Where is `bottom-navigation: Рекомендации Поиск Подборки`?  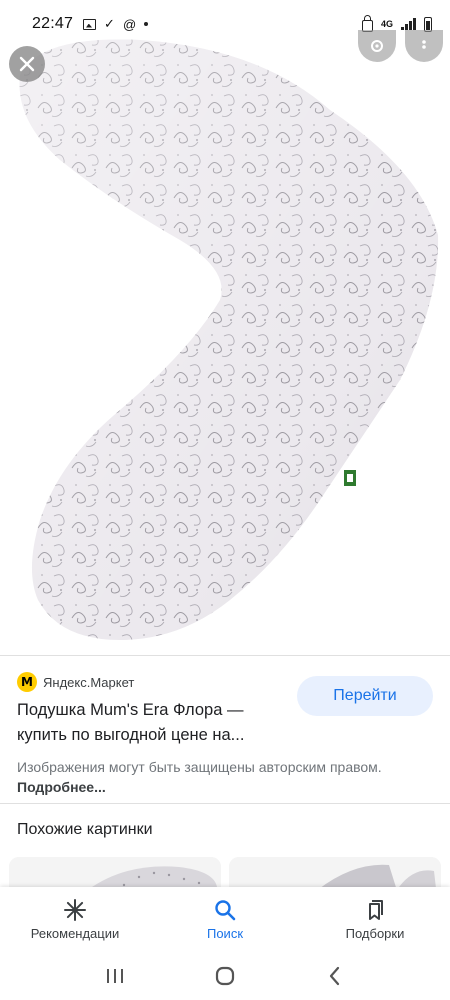 bottom-navigation: Рекомендации Поиск Подборки is located at coordinates (225, 919).